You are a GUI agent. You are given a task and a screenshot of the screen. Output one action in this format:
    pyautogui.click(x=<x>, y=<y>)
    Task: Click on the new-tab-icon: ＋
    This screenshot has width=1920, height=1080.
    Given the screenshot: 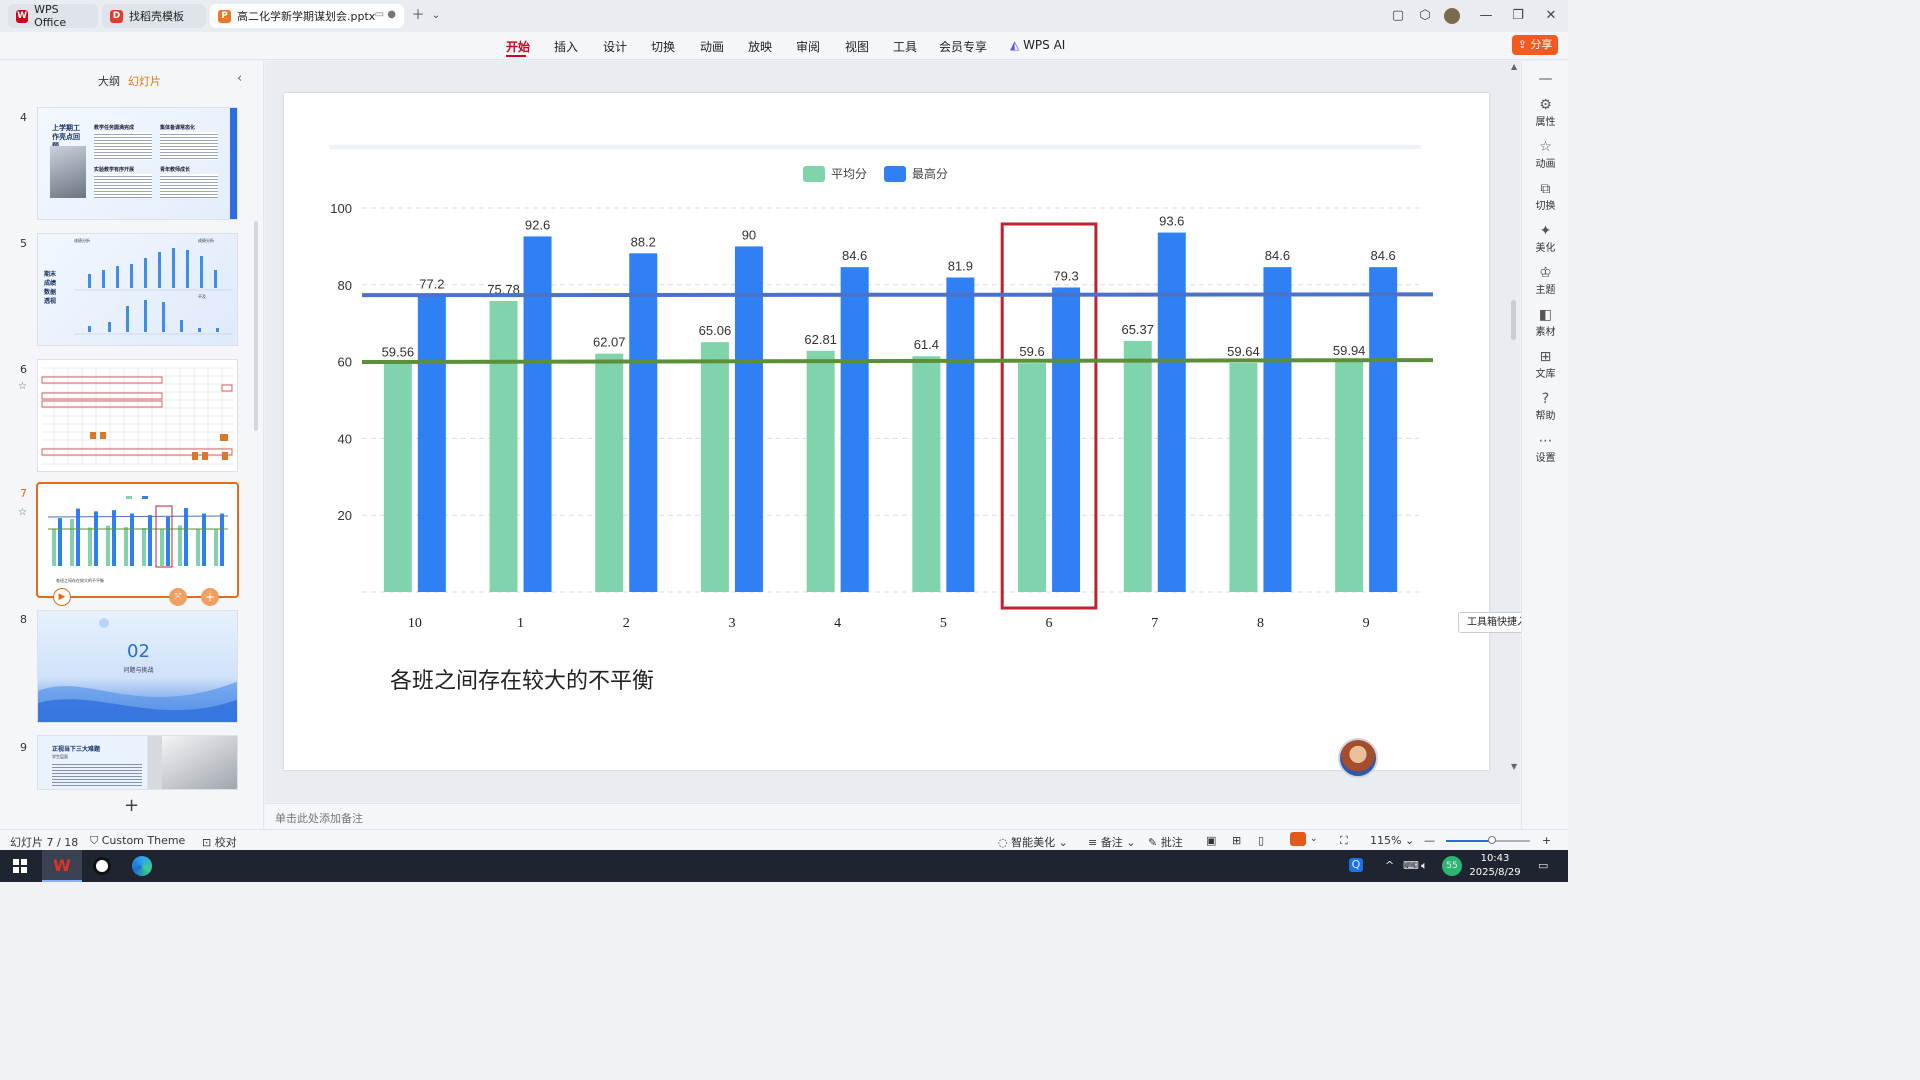 What is the action you would take?
    pyautogui.click(x=418, y=16)
    